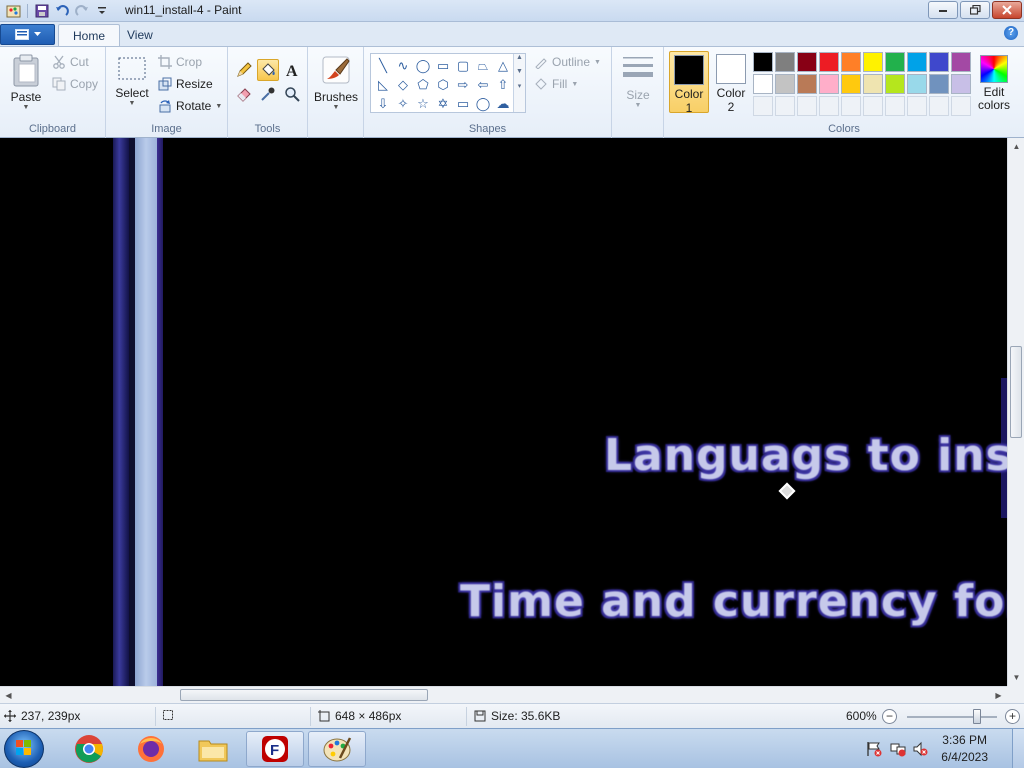 This screenshot has width=1024, height=768. I want to click on down-arrow-shape-icon: ⇩, so click(383, 103).